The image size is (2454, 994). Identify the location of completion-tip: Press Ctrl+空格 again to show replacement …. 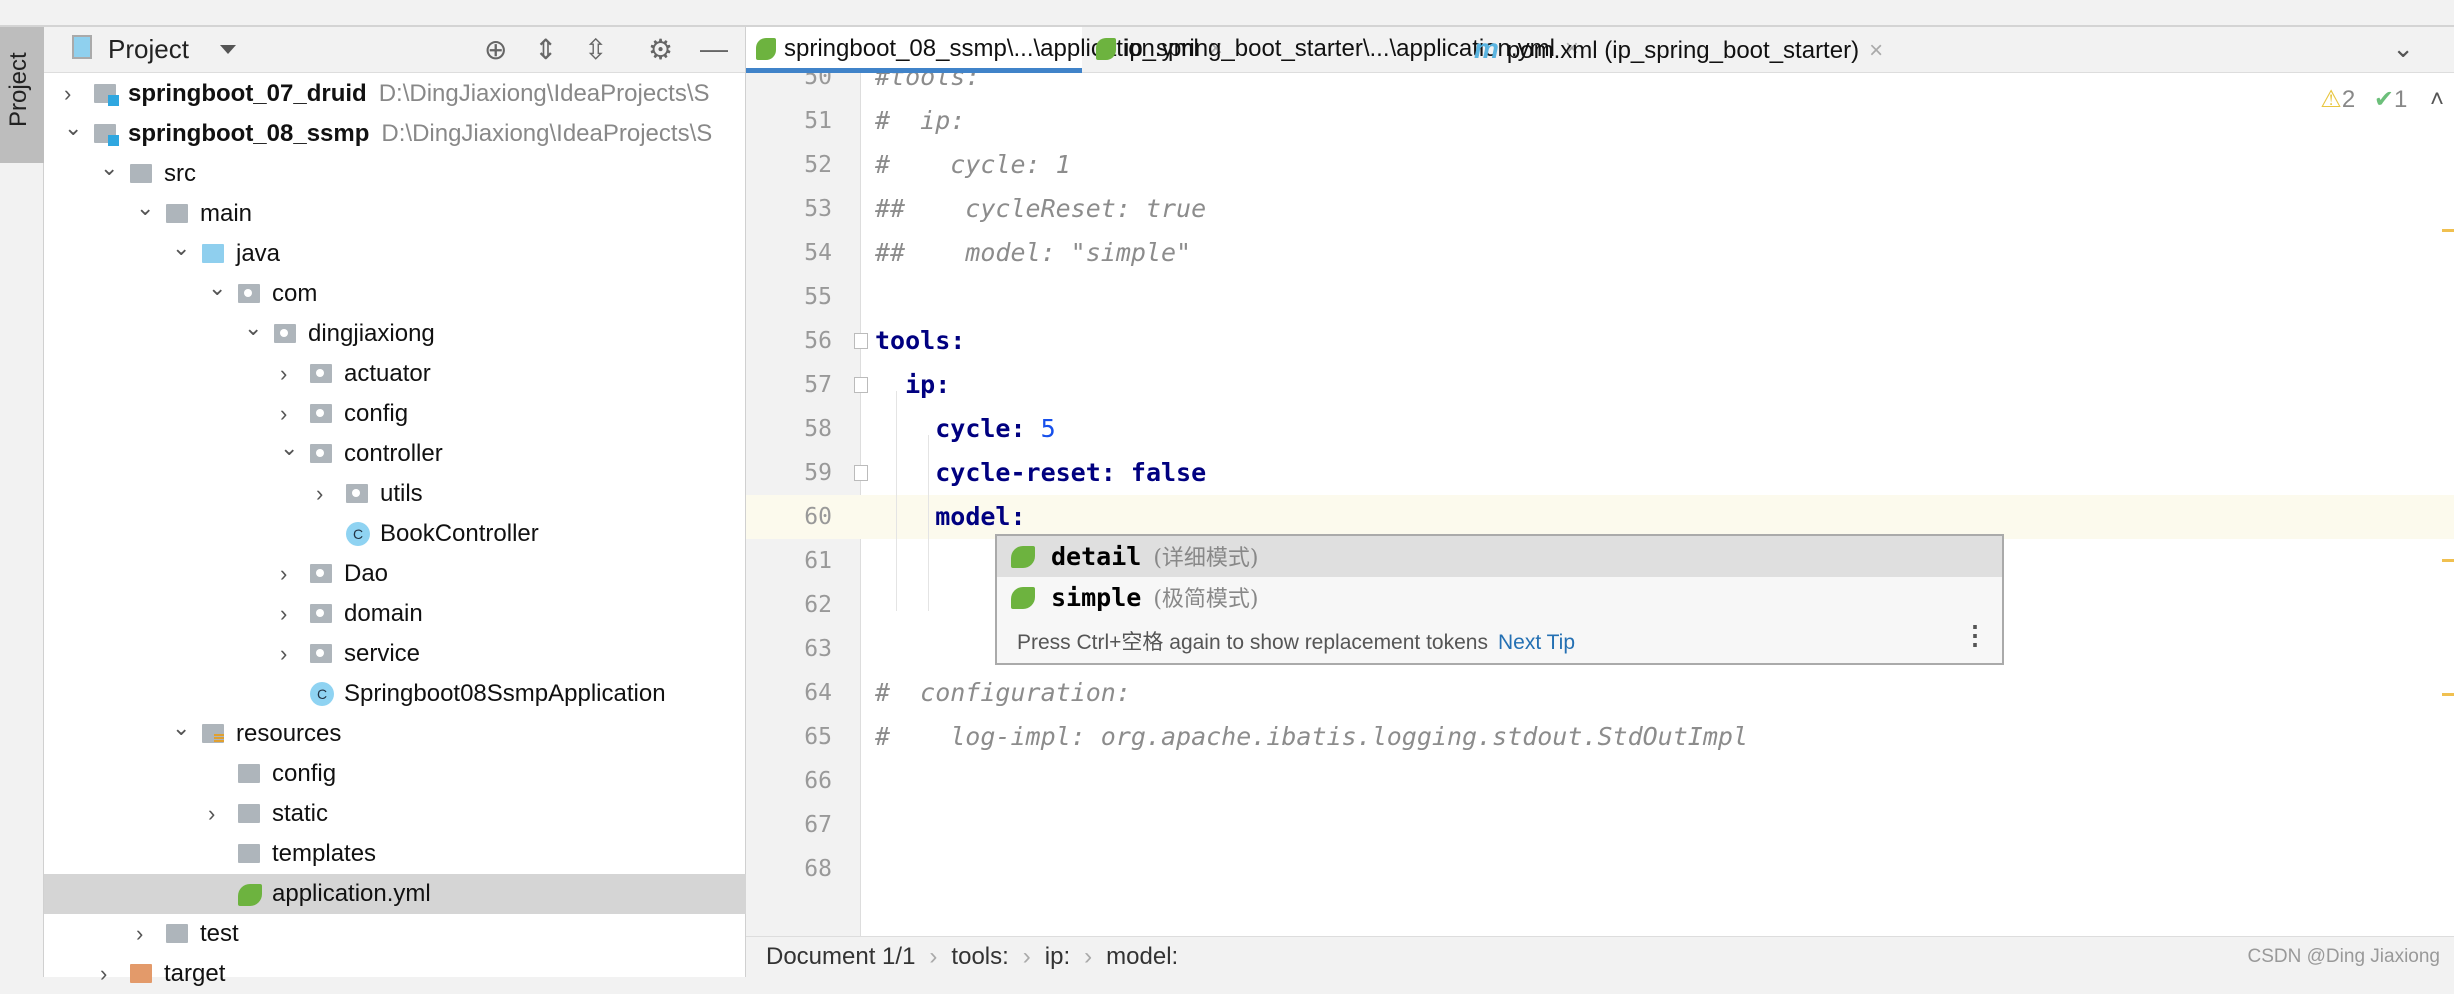
(1296, 642).